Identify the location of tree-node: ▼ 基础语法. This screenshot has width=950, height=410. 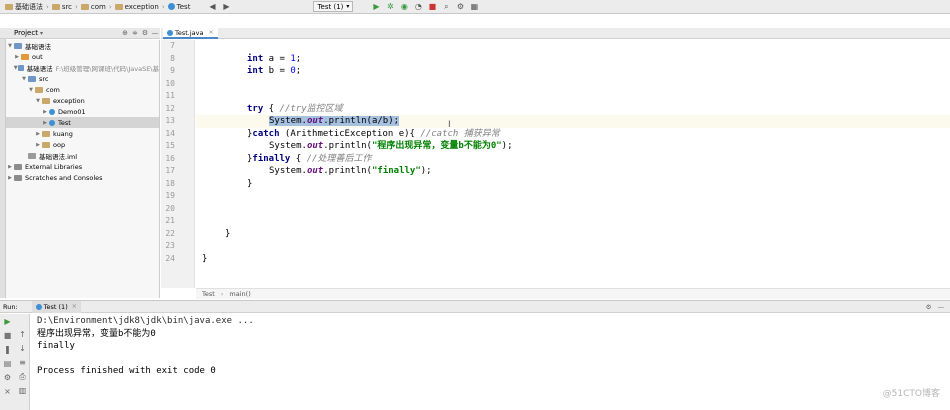
(82, 45).